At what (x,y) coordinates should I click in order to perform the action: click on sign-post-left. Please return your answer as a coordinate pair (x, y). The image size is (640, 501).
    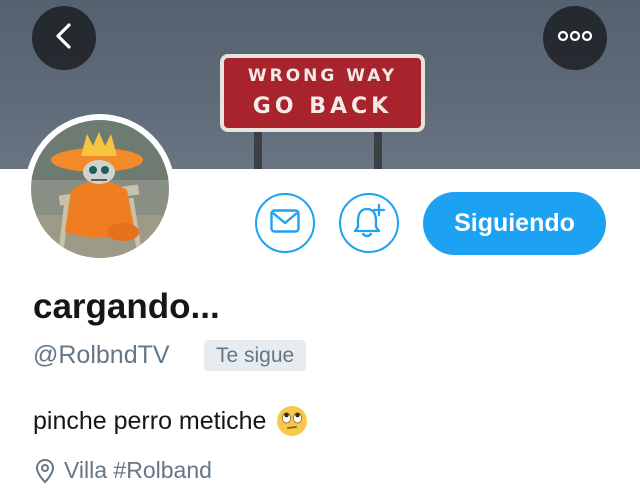
    Looking at the image, I should click on (258, 148).